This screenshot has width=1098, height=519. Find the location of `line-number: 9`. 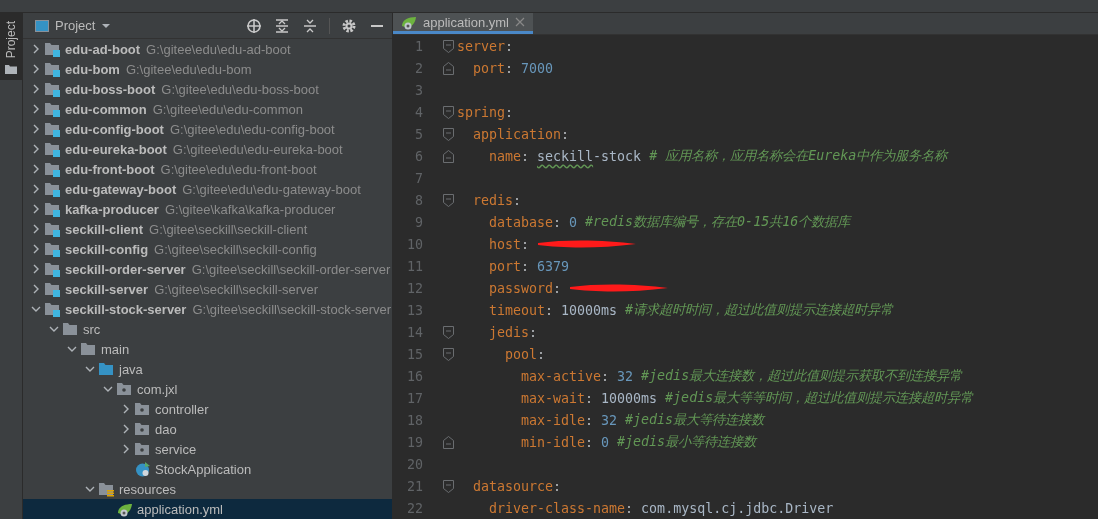

line-number: 9 is located at coordinates (419, 222).